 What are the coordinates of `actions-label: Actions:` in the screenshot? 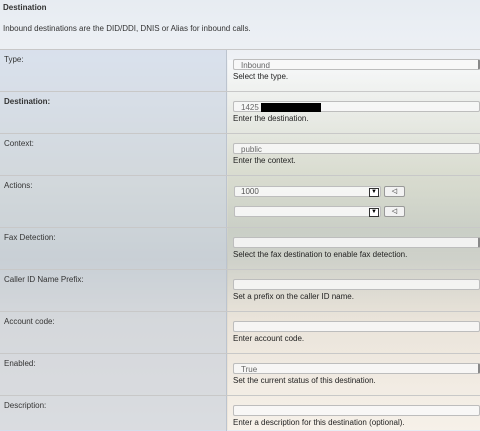 It's located at (18, 185).